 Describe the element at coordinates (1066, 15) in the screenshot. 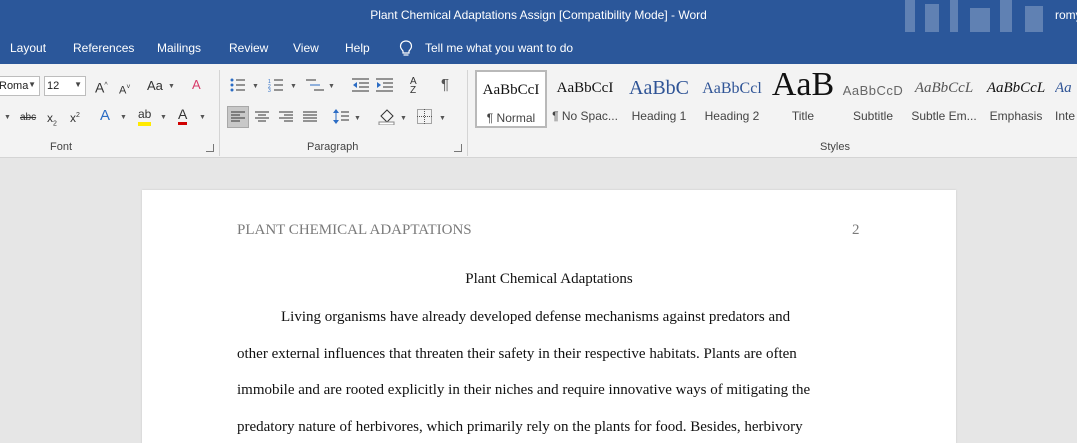

I see `user-name: romy` at that location.